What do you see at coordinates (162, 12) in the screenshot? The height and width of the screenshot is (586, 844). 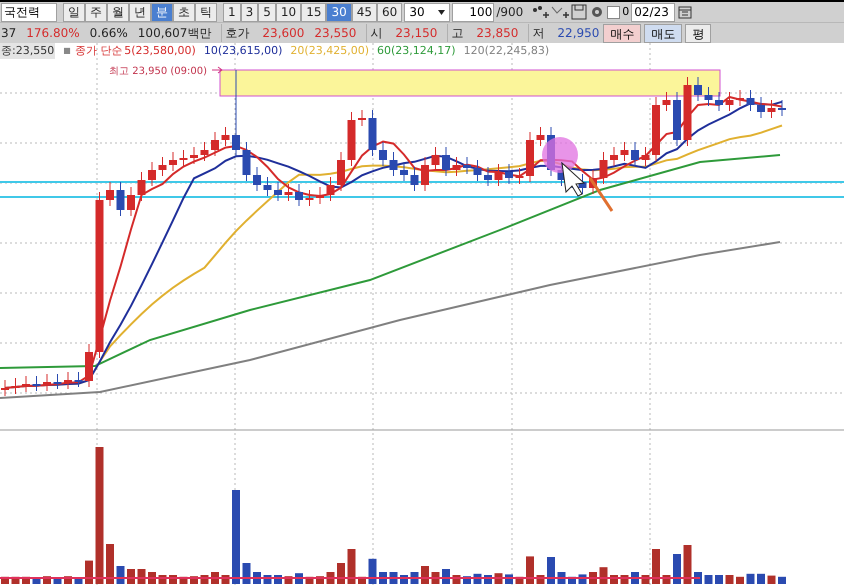 I see `toolbar-toggle: 분` at bounding box center [162, 12].